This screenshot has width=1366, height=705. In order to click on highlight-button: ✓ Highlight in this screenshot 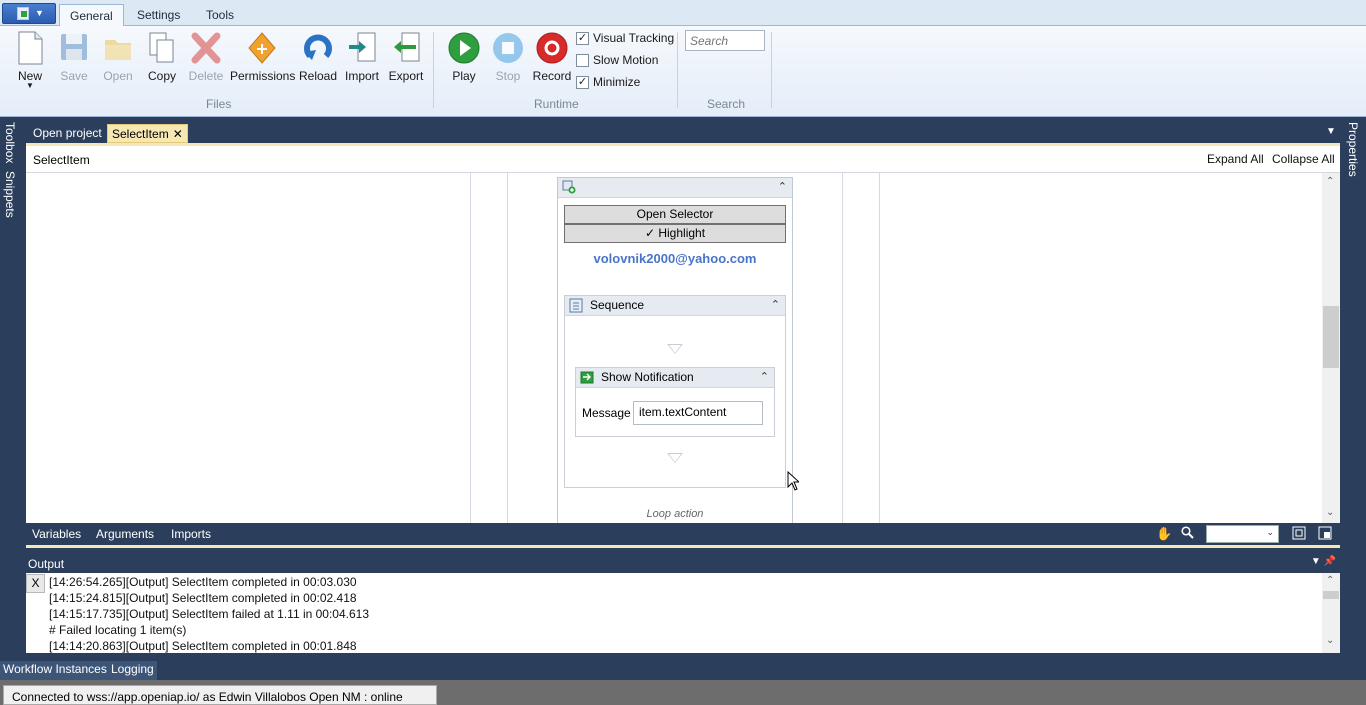, I will do `click(675, 233)`.